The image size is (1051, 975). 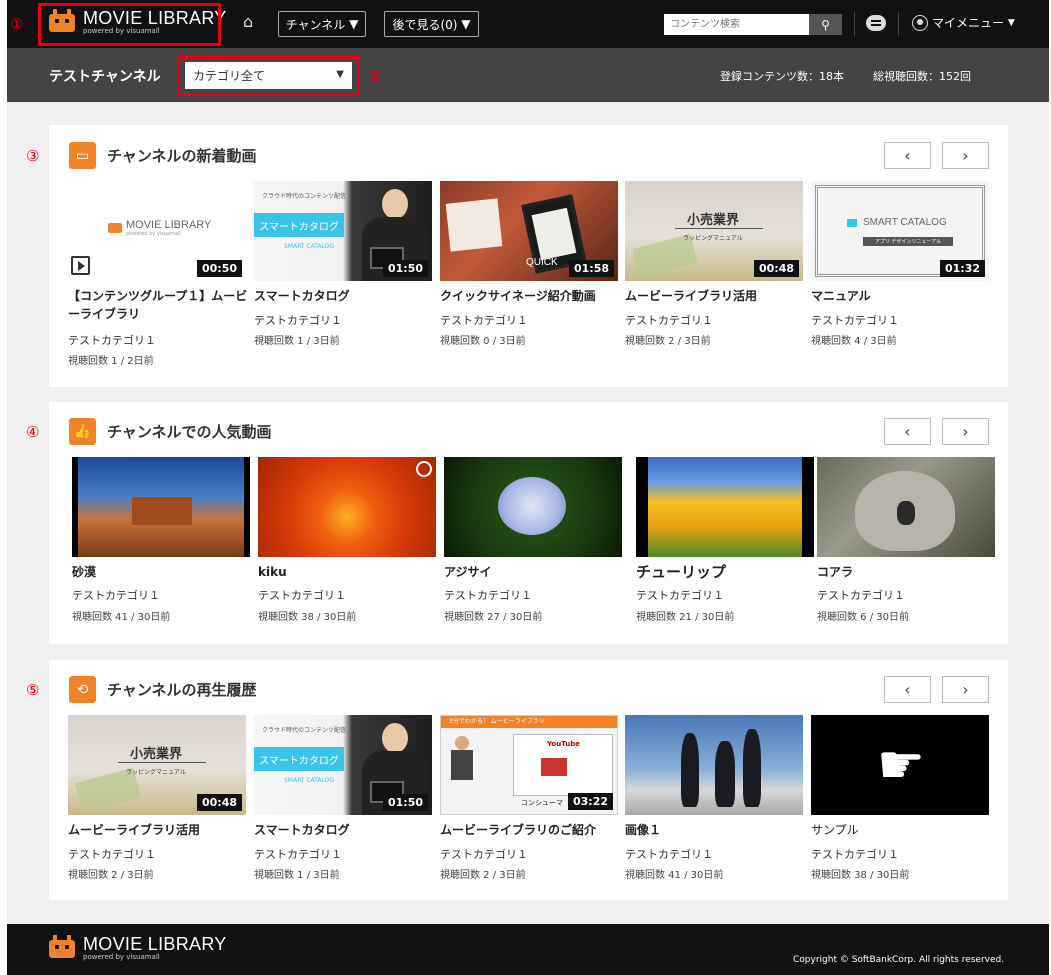 I want to click on history-icon: ⟲, so click(x=82, y=689).